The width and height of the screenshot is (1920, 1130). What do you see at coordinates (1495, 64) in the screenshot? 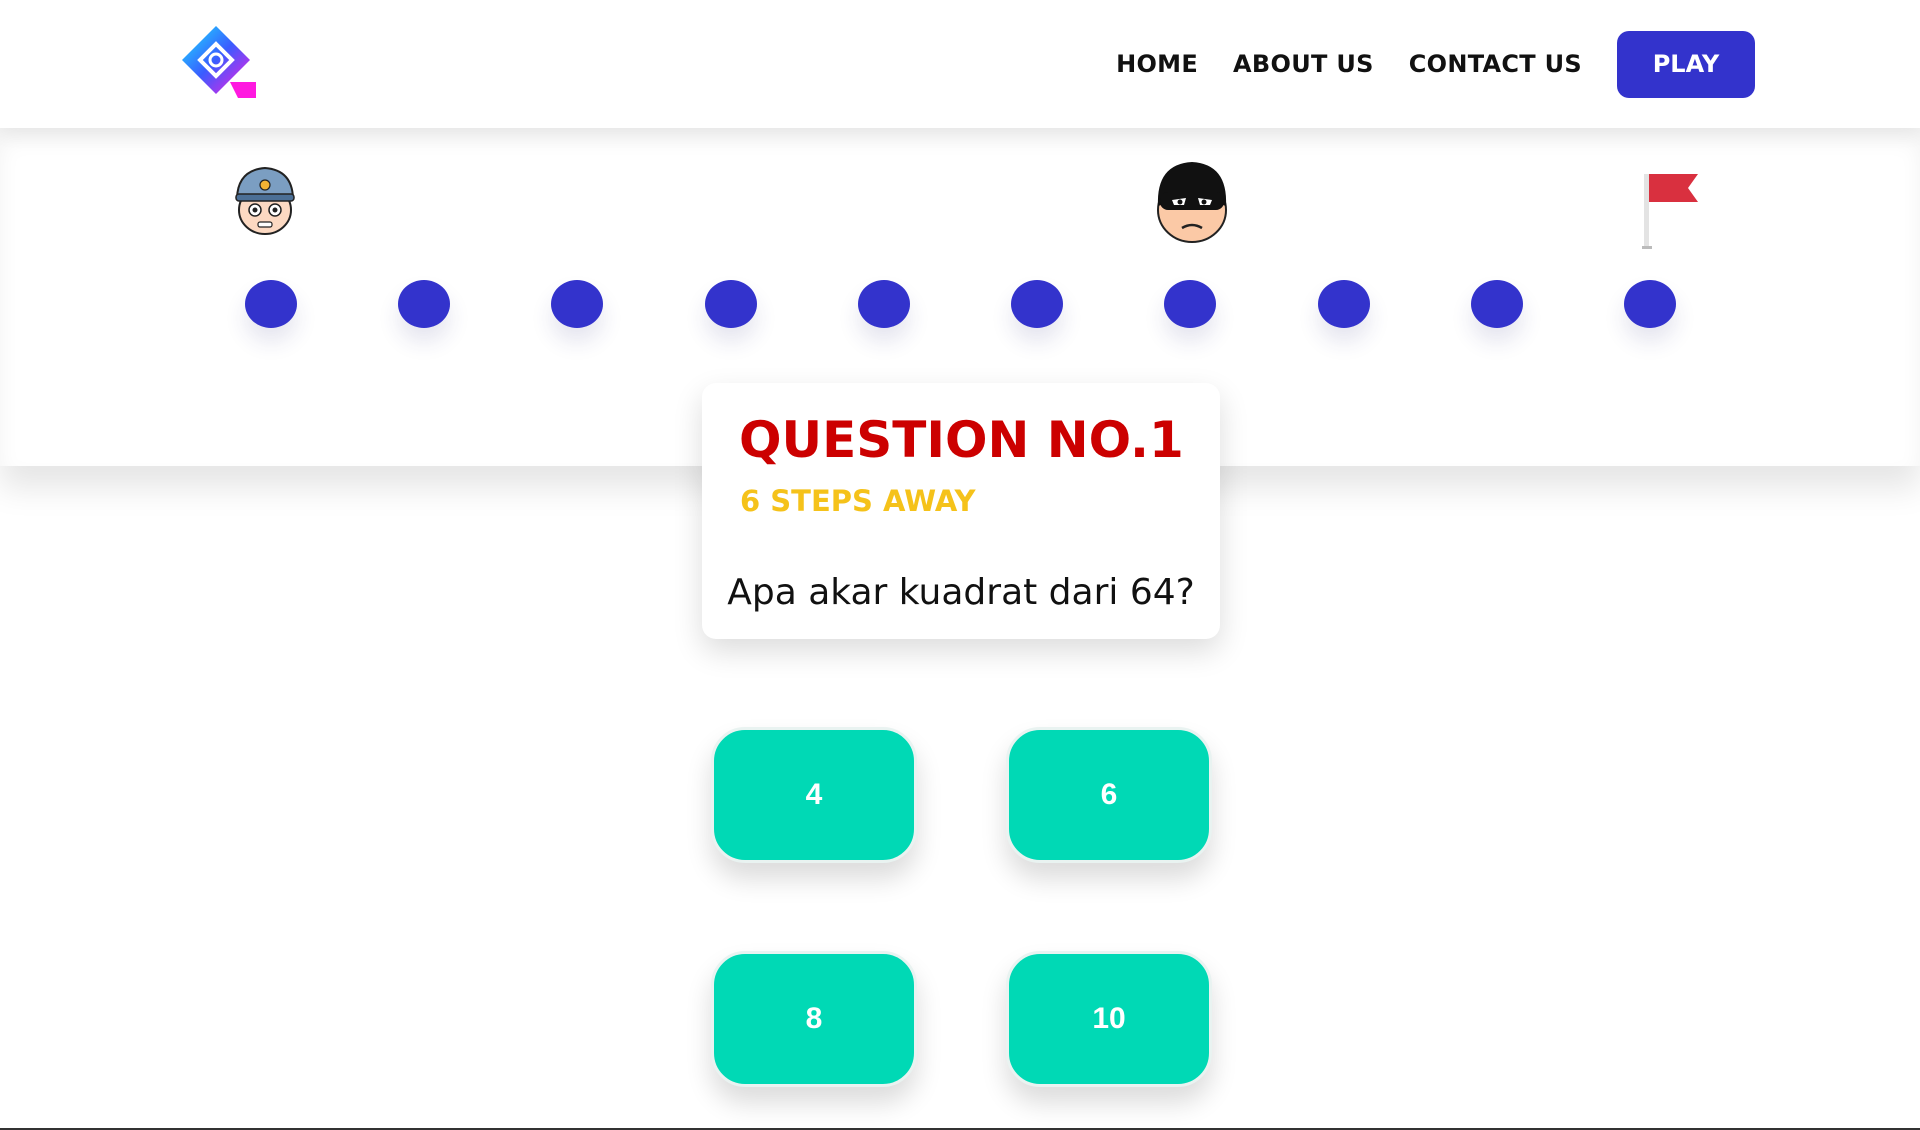
I see `nav-contact-link: CONTACT US` at bounding box center [1495, 64].